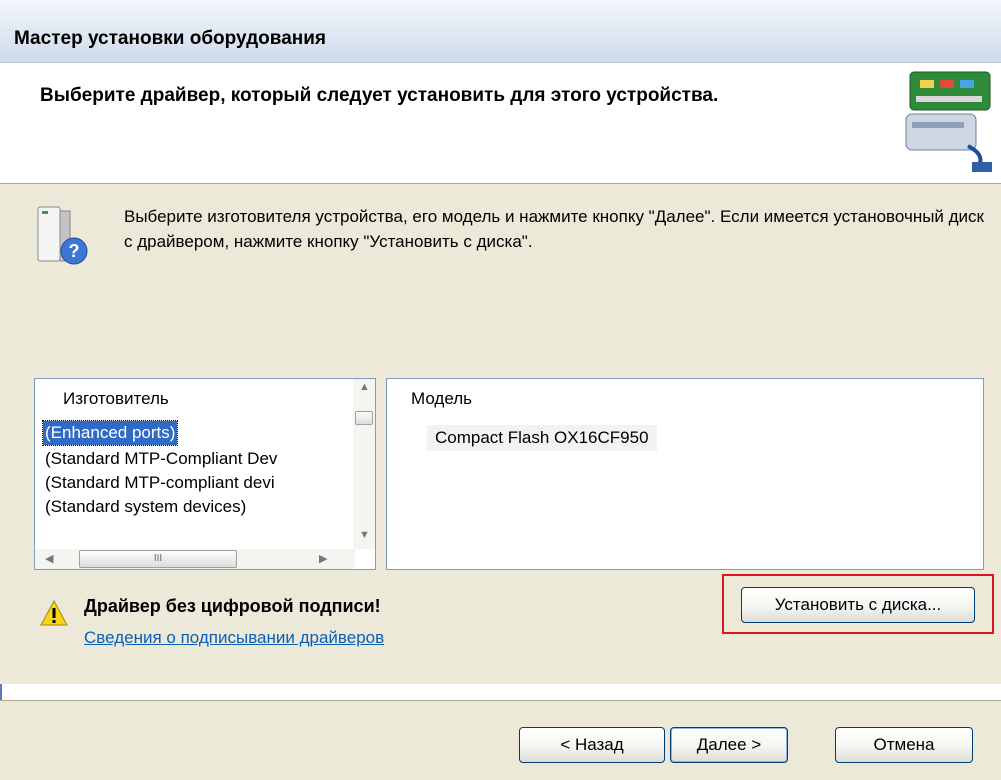 This screenshot has height=780, width=1001. Describe the element at coordinates (904, 745) in the screenshot. I see `cancel-button: Отмена` at that location.